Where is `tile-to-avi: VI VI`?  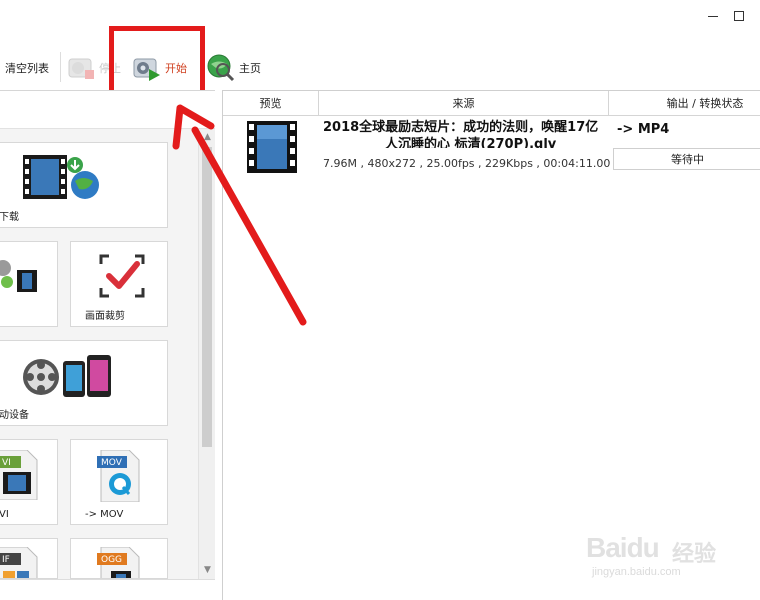
tile-to-avi: VI VI is located at coordinates (29, 482).